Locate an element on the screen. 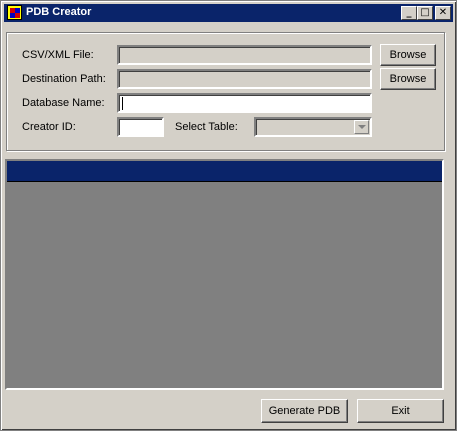  chevron-down-icon is located at coordinates (361, 127).